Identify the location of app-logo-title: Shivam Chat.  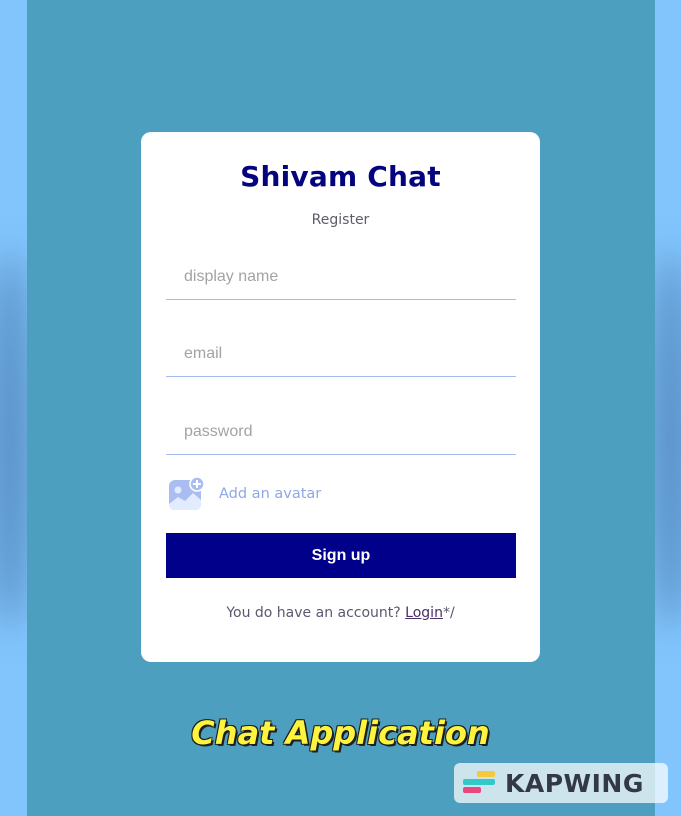
(340, 176).